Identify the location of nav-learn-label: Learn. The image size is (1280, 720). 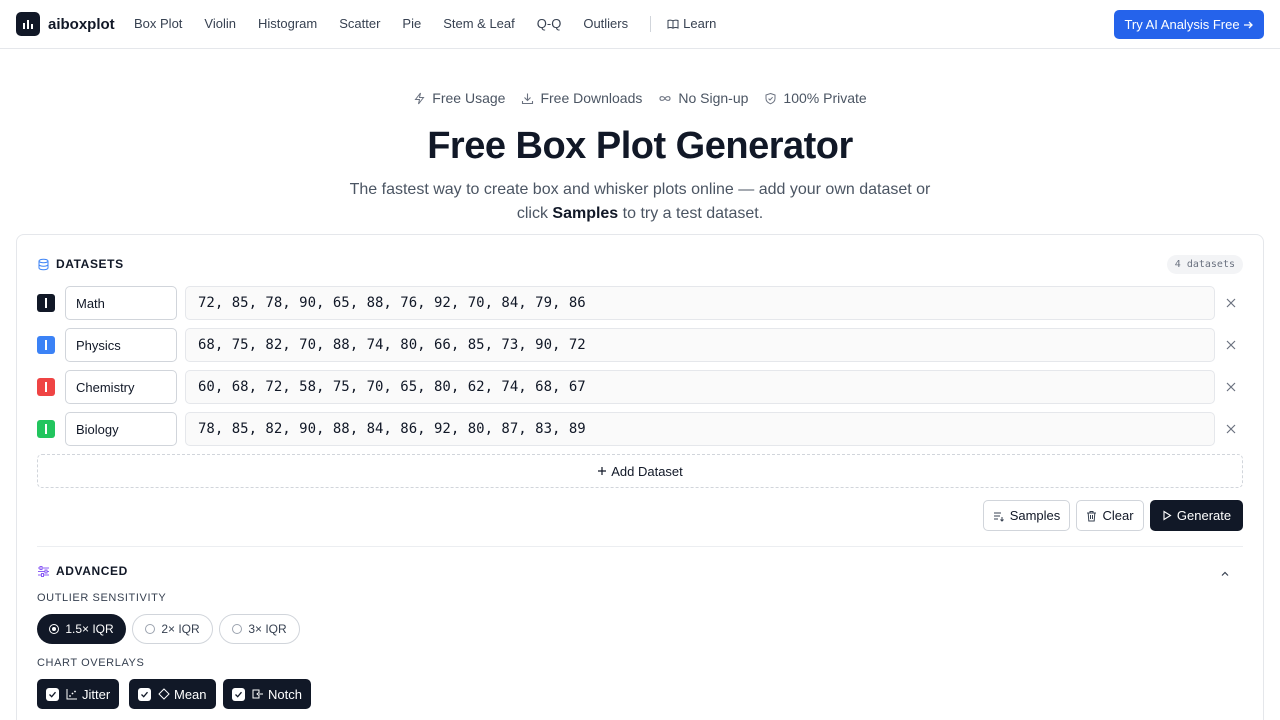
(700, 23).